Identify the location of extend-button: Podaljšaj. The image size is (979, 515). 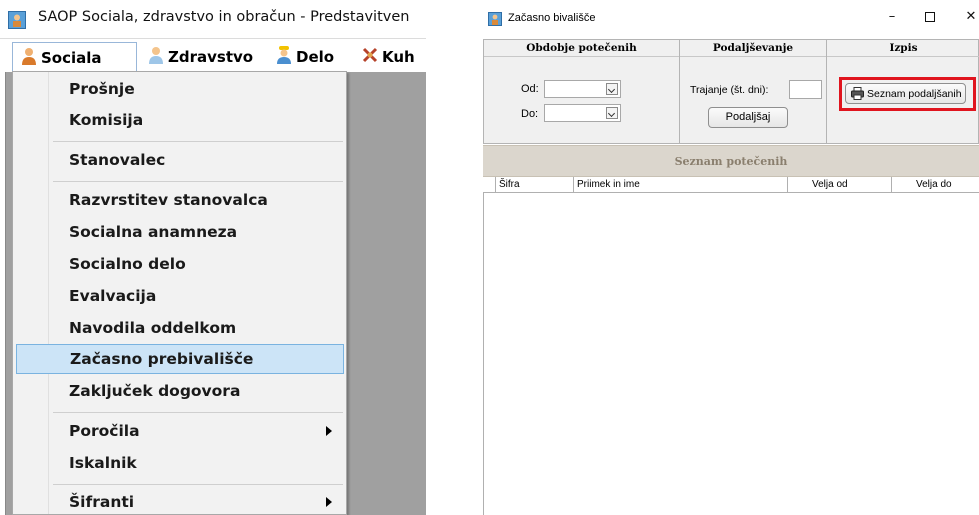
(748, 117).